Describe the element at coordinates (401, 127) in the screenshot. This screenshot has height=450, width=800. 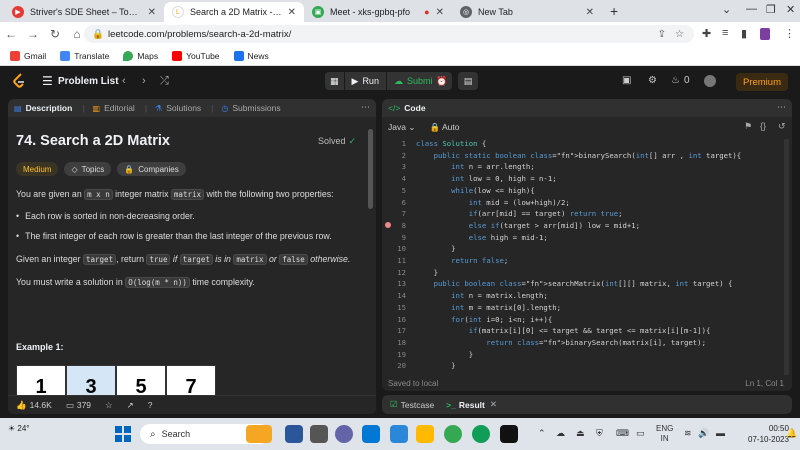
I see `language-select: Java ⌄` at that location.